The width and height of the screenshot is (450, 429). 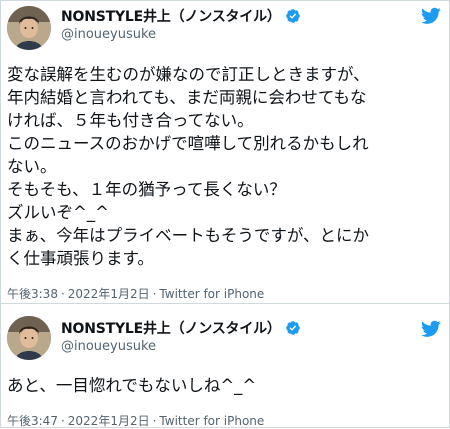 What do you see at coordinates (188, 235) in the screenshot?
I see `tweet-text-line: まぁ、今年はプライベートもそうですが、とにか` at bounding box center [188, 235].